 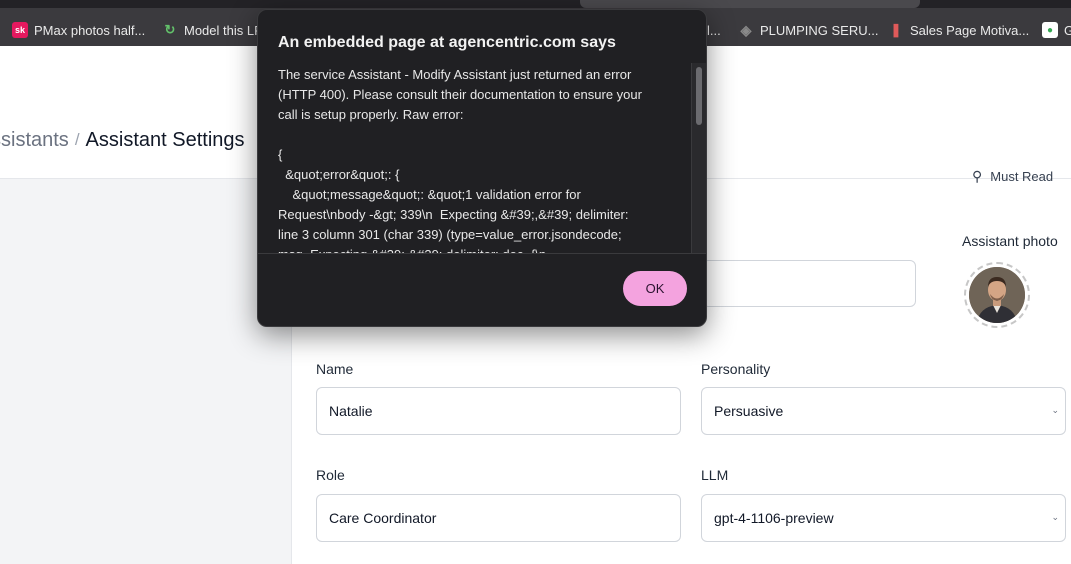 I want to click on bookmark-label: G, so click(x=1067, y=30).